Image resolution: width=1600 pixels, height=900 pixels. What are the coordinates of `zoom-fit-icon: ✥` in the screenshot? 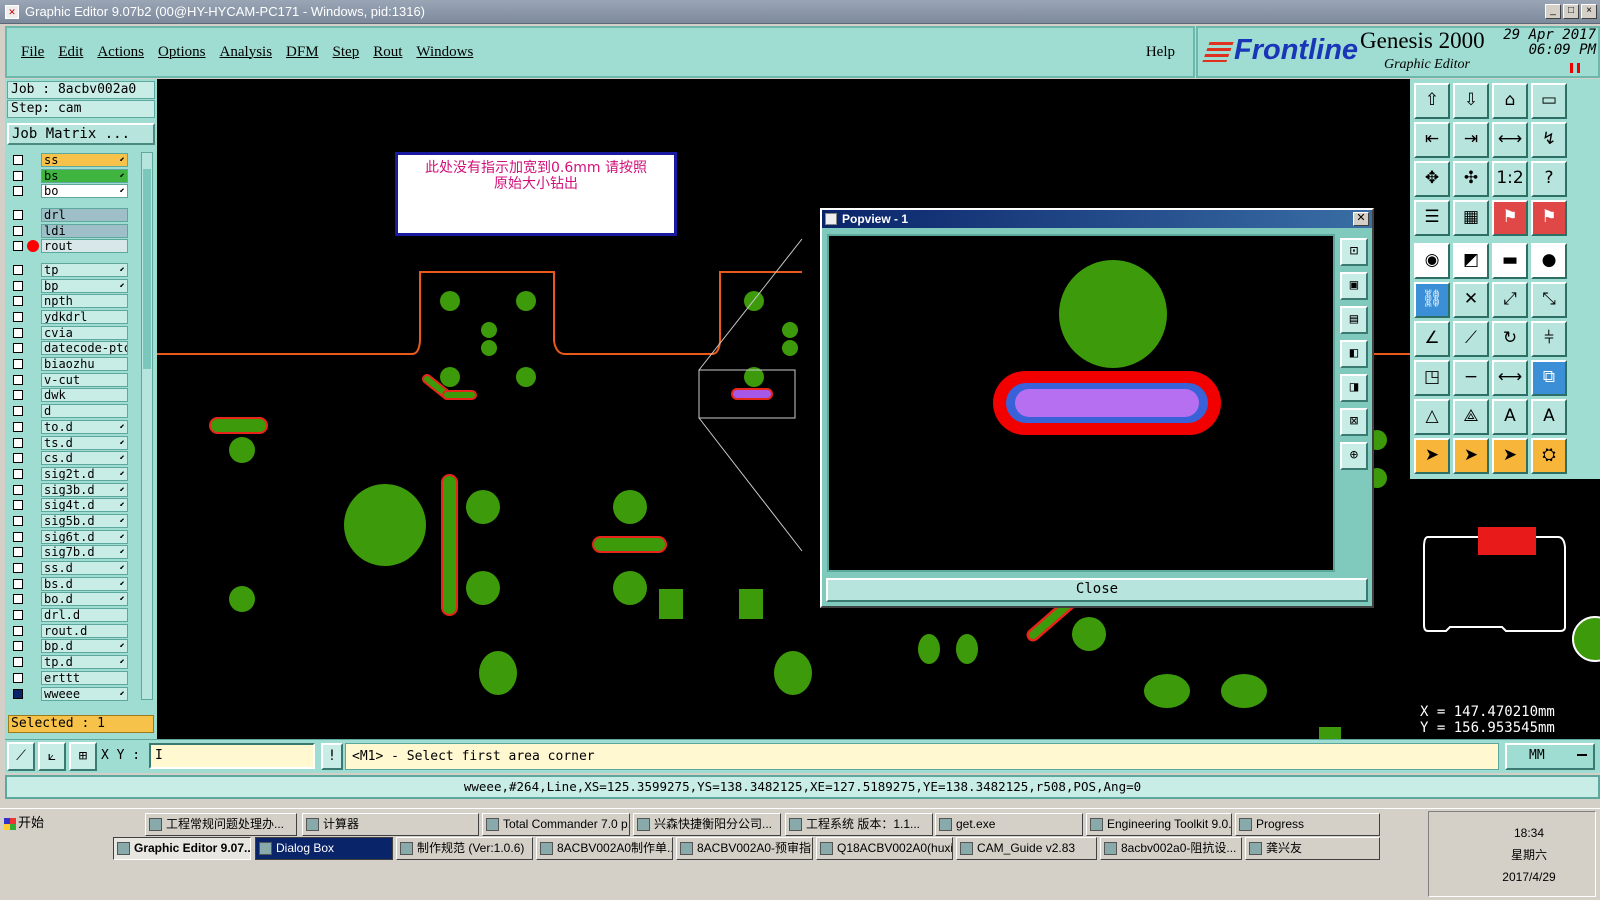 It's located at (1432, 179).